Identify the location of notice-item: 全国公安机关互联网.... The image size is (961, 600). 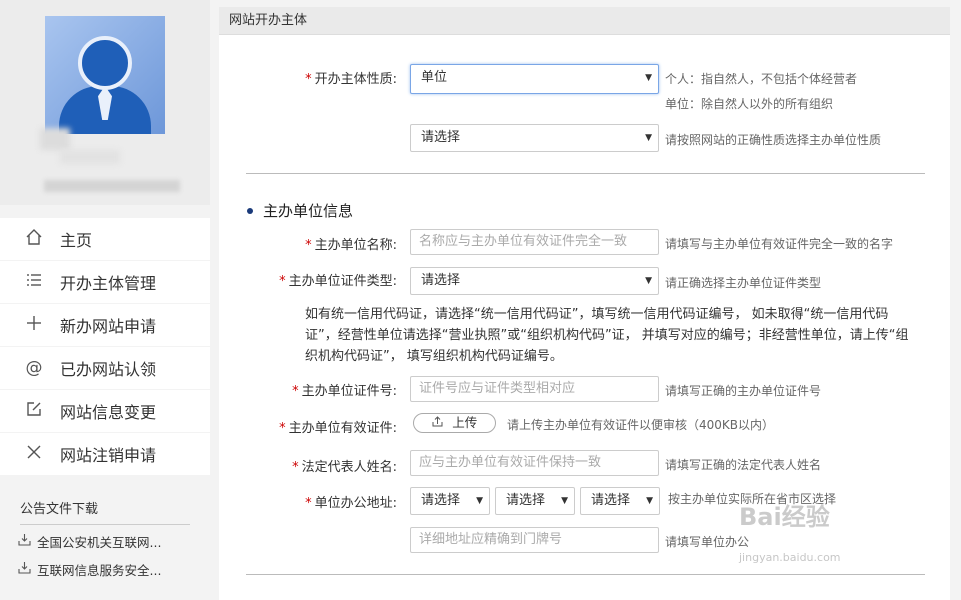
(114, 543).